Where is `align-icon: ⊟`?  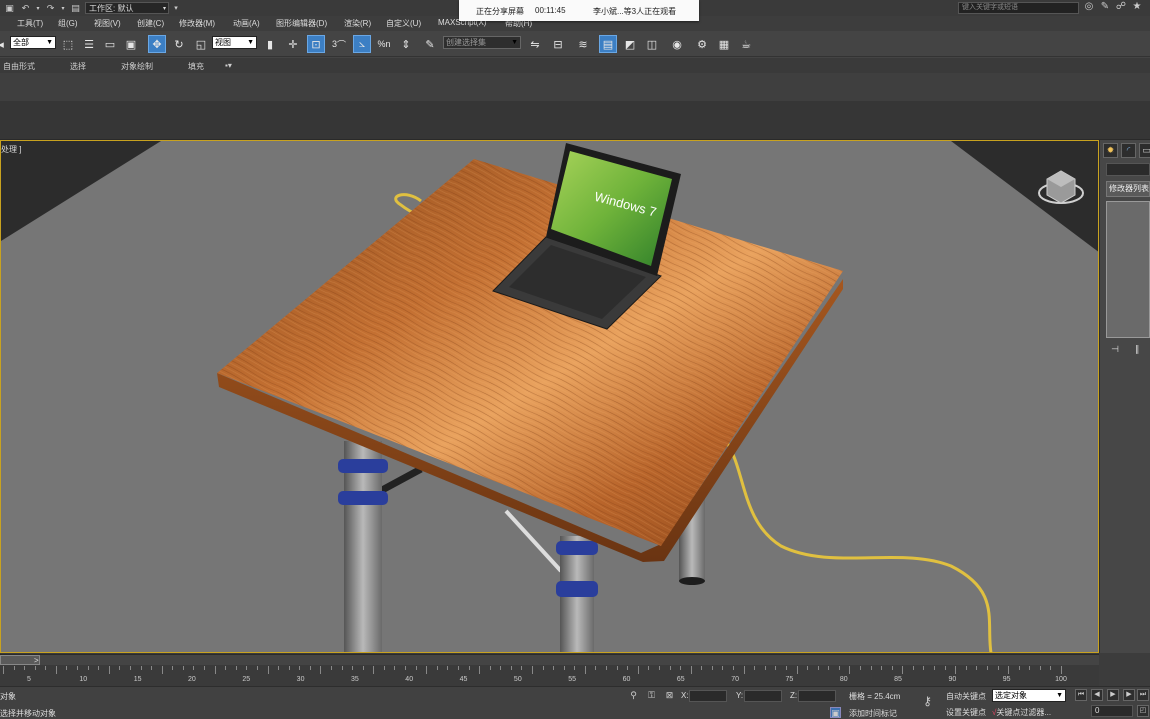 align-icon: ⊟ is located at coordinates (558, 44).